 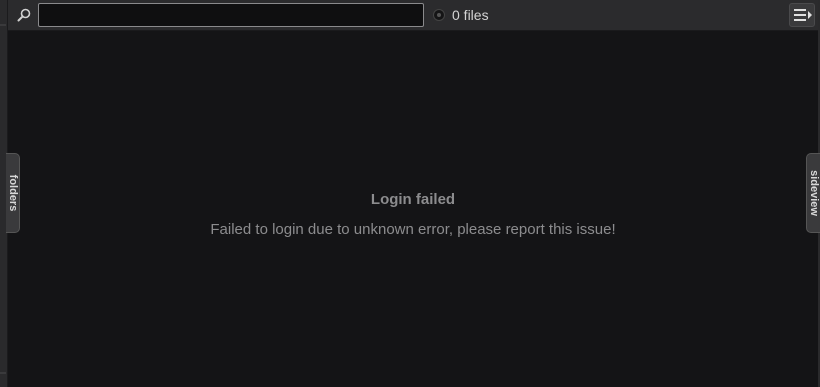 I want to click on list-menu-button, so click(x=802, y=15).